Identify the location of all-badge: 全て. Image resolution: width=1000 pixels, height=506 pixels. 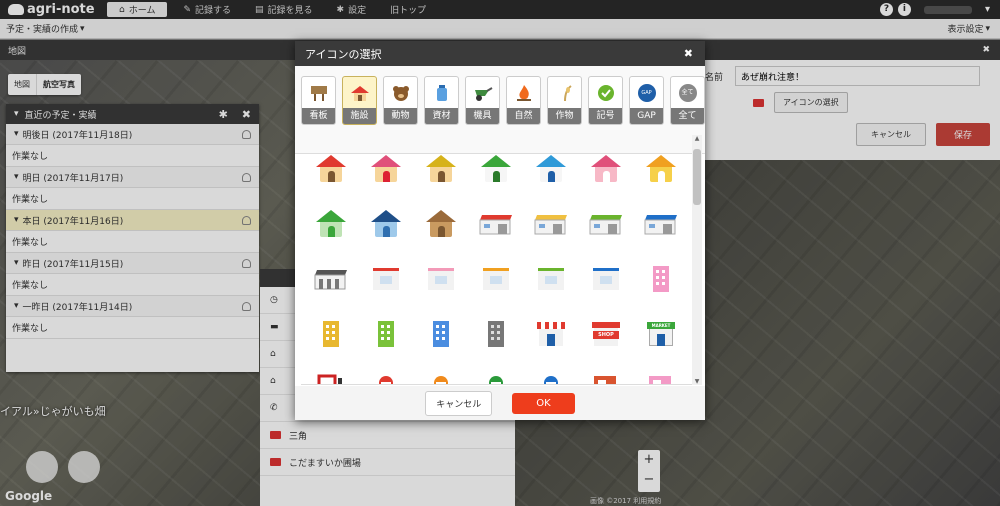
(687, 92).